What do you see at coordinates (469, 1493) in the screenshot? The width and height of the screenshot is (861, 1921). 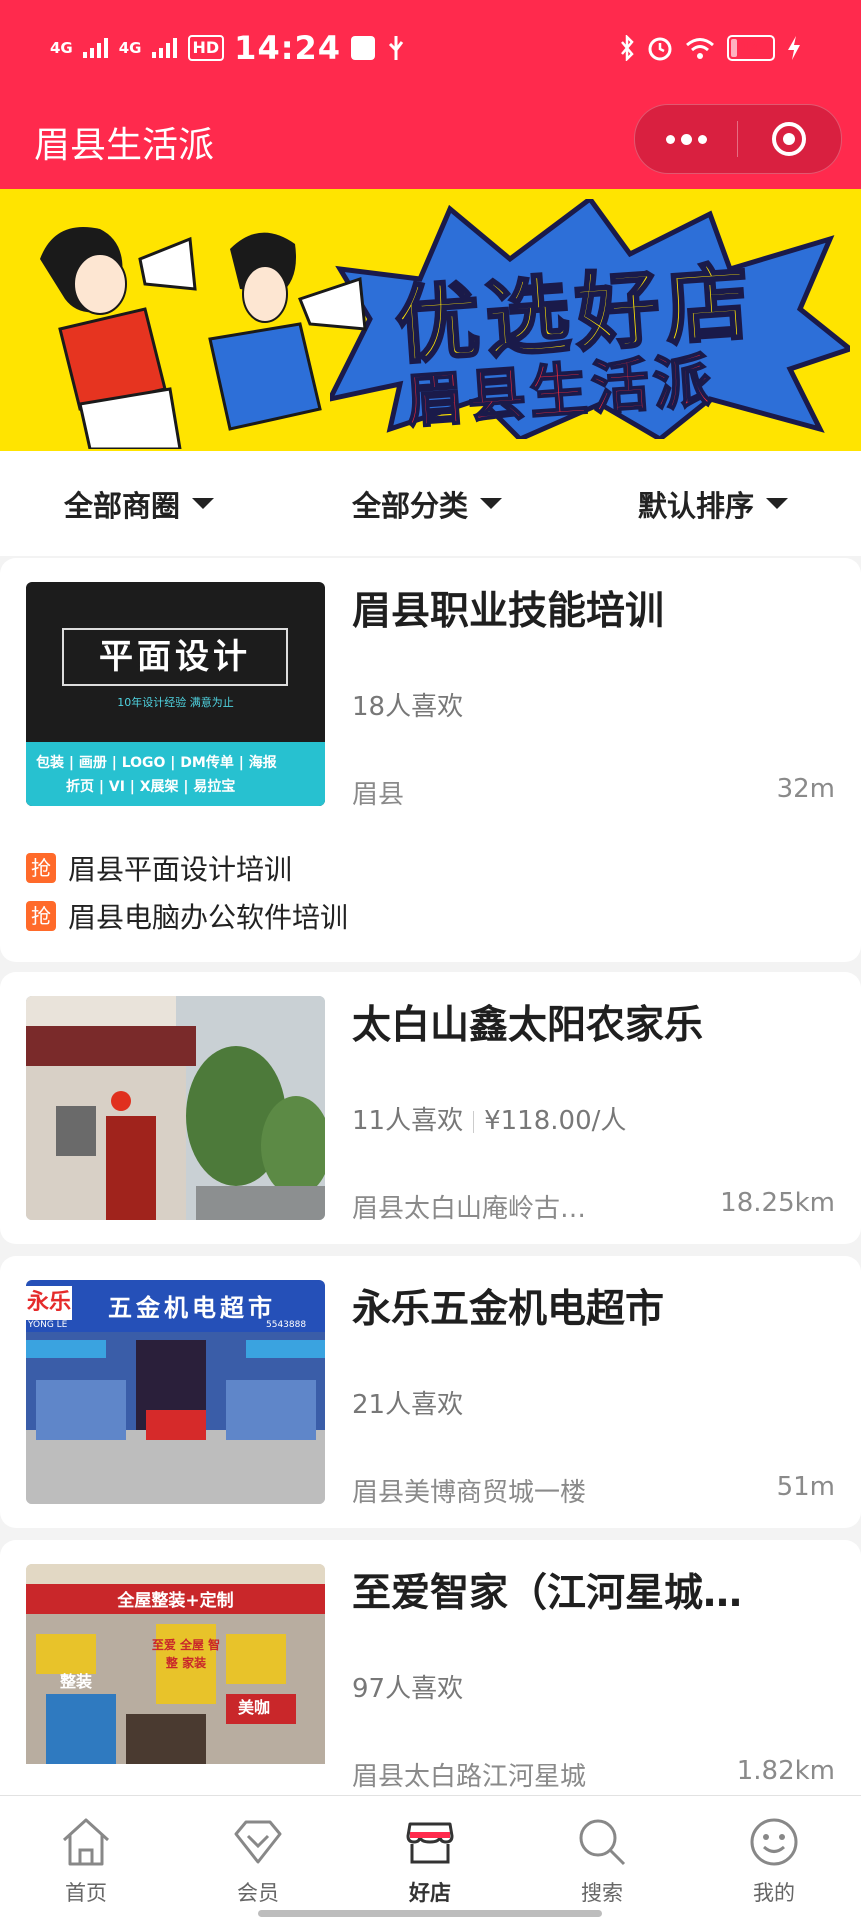 I see `store-address: 眉县美博商贸城一楼` at bounding box center [469, 1493].